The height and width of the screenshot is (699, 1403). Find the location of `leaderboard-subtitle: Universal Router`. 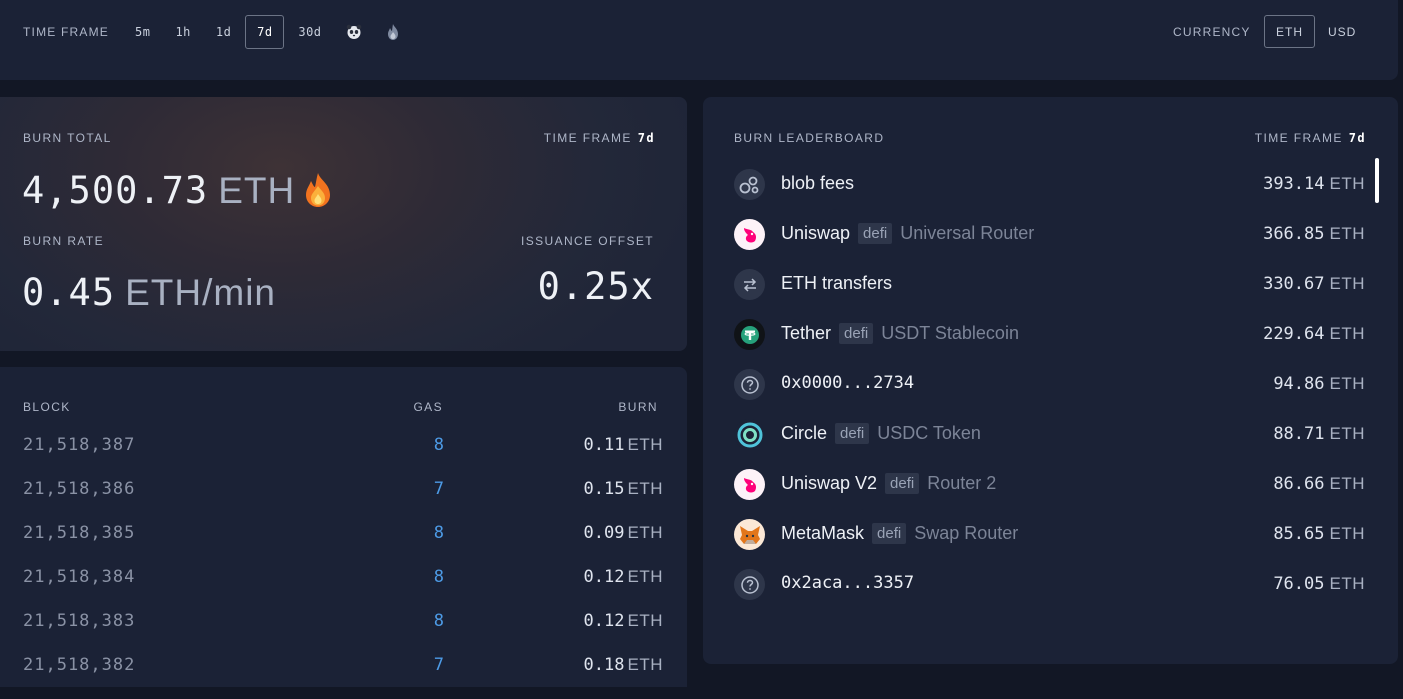

leaderboard-subtitle: Universal Router is located at coordinates (967, 233).